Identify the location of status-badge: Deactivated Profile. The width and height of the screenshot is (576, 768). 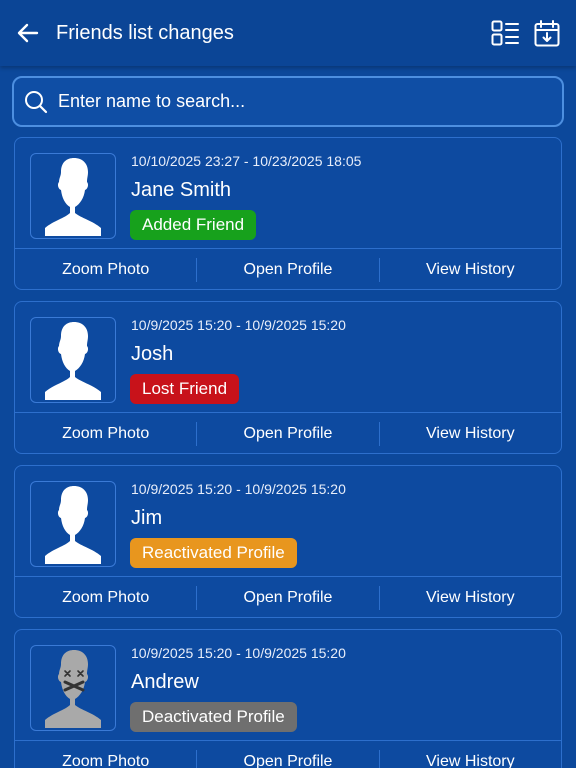
(213, 717).